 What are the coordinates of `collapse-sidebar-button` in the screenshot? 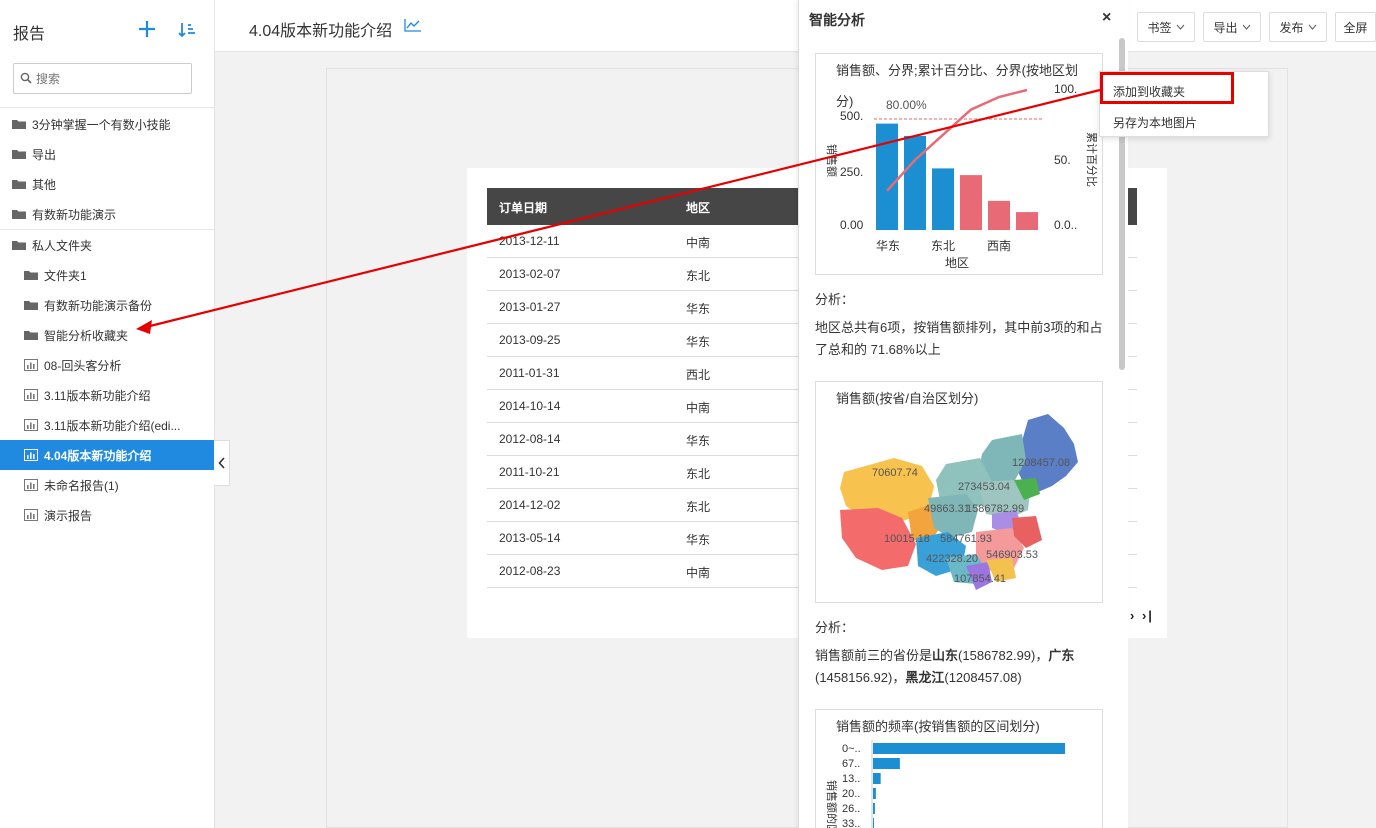 It's located at (222, 463).